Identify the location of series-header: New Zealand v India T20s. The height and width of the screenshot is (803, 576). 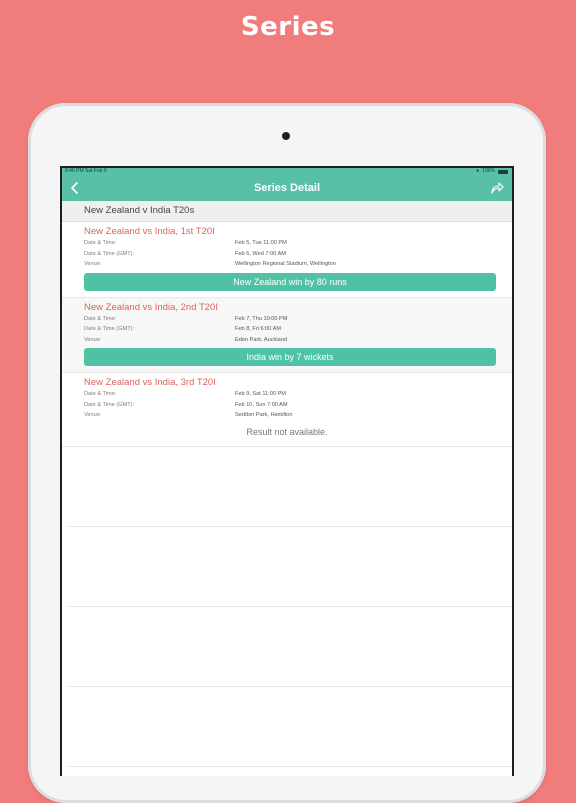
(287, 211).